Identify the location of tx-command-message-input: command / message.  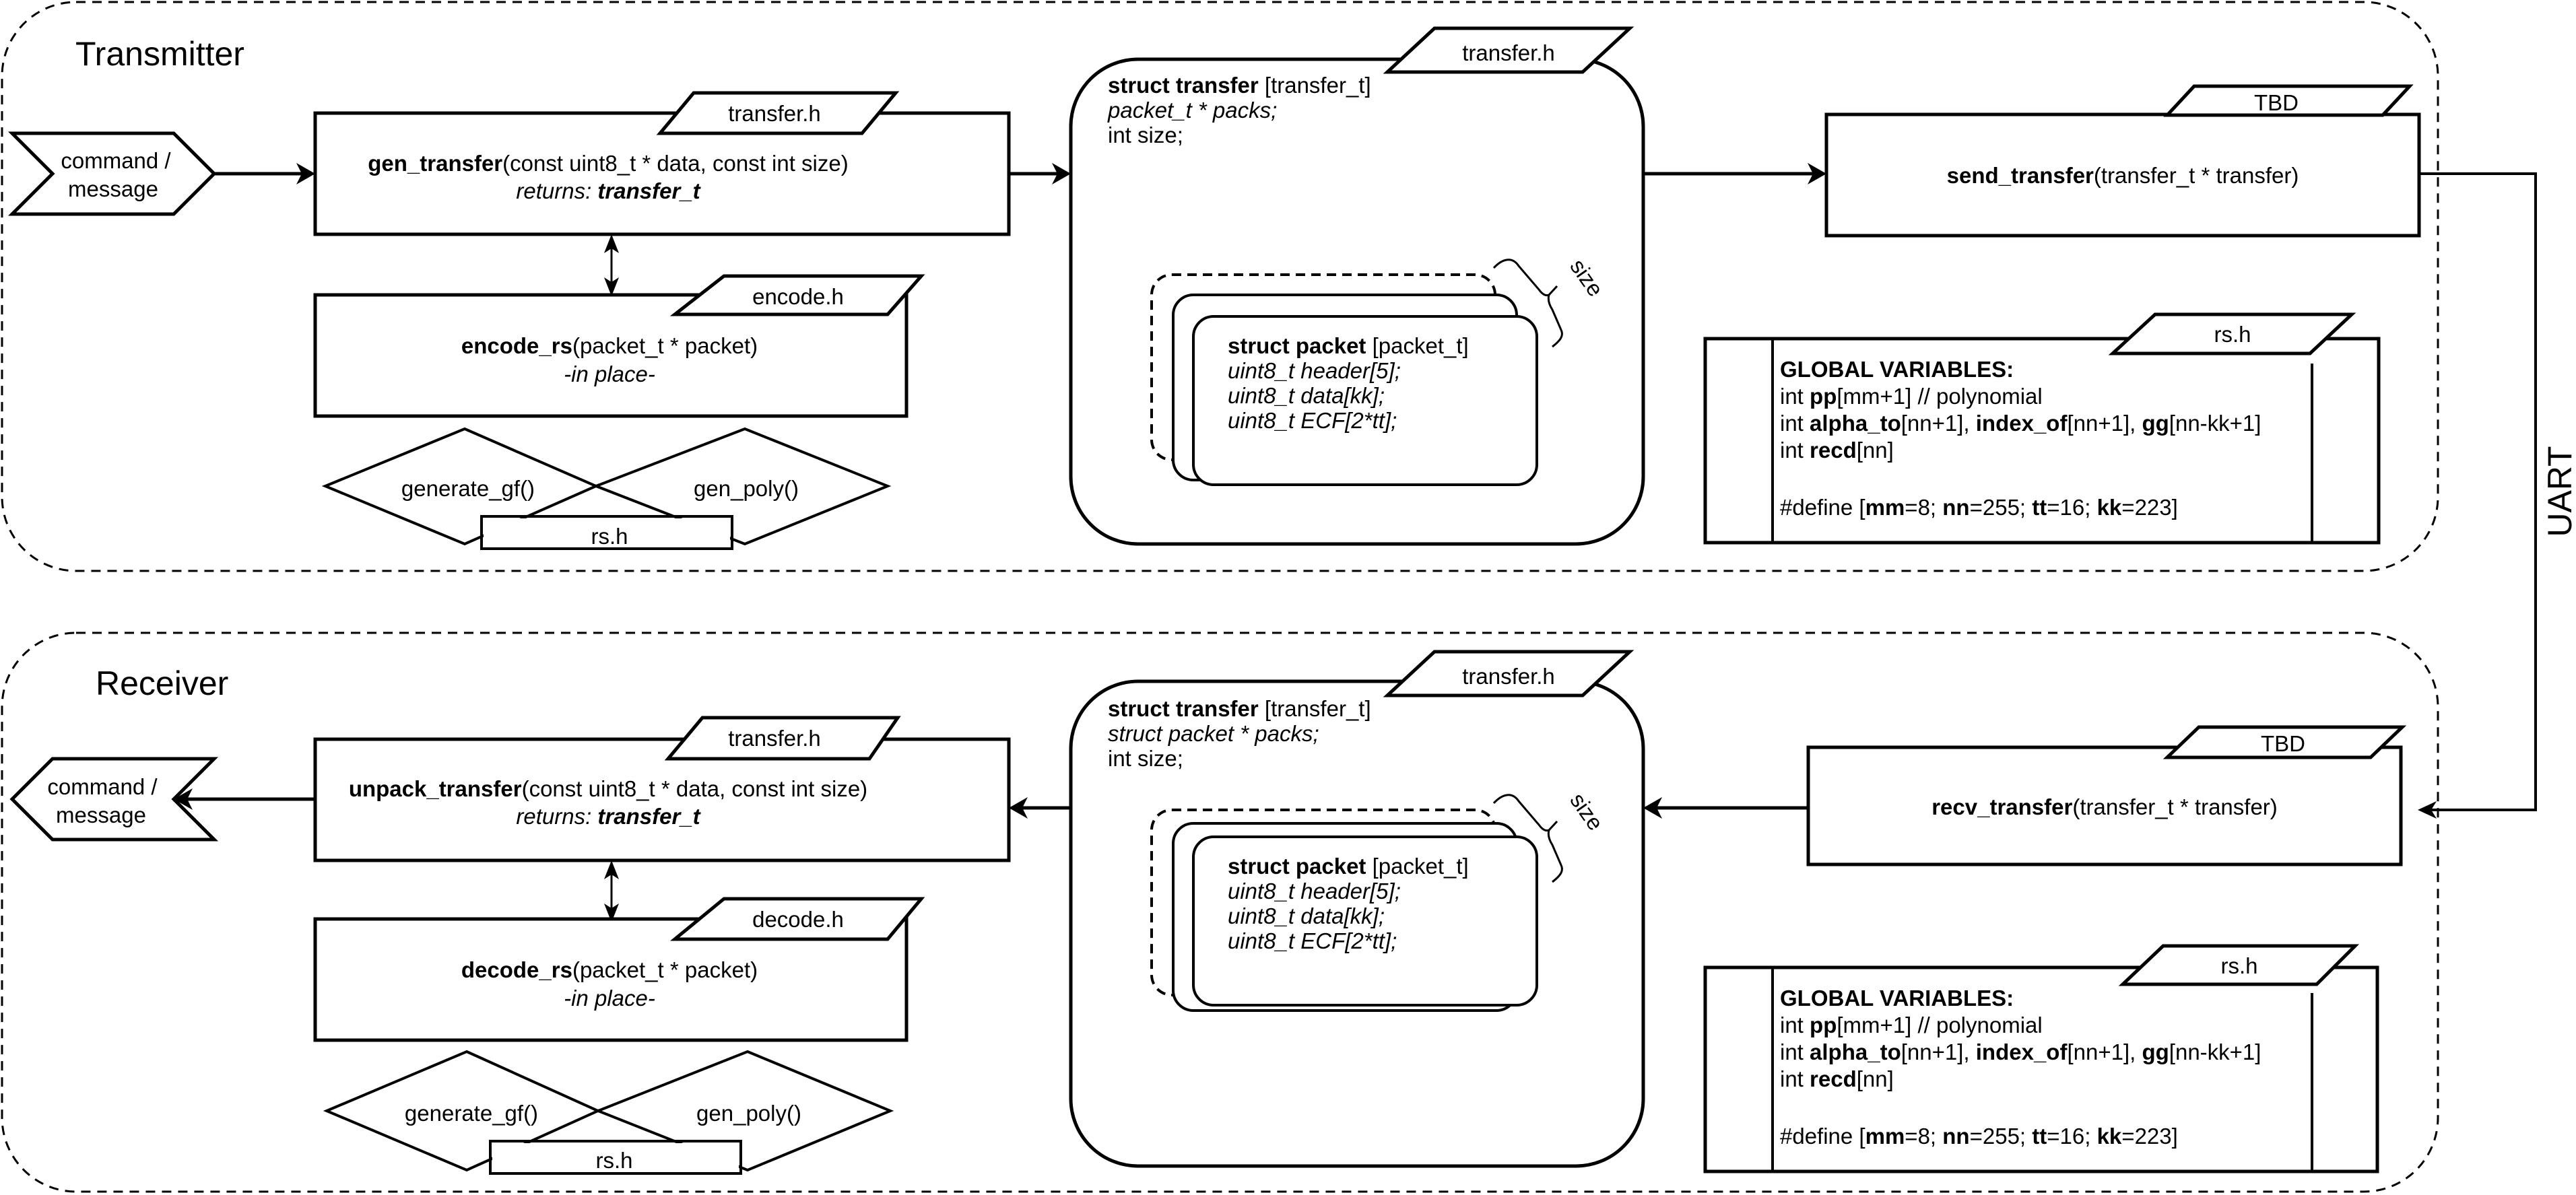
(112, 173).